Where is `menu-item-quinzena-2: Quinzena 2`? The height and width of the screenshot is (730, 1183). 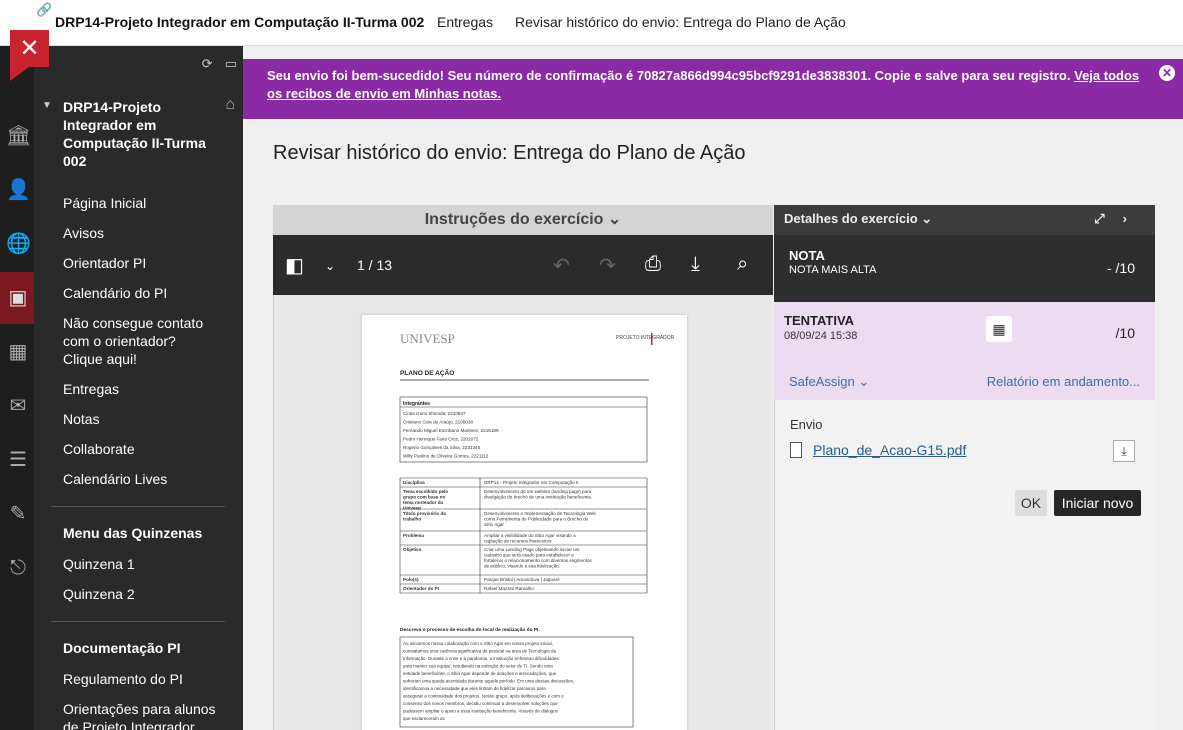
menu-item-quinzena-2: Quinzena 2 is located at coordinates (145, 594).